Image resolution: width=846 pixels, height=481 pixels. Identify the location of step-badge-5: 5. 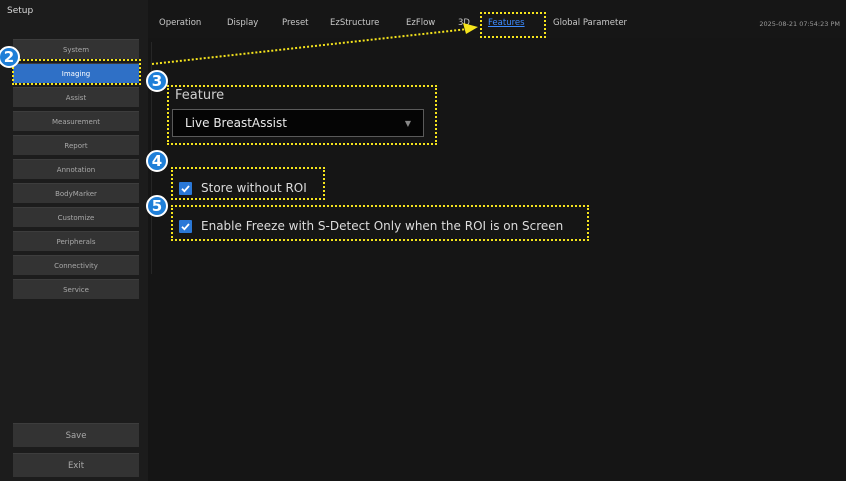
(157, 206).